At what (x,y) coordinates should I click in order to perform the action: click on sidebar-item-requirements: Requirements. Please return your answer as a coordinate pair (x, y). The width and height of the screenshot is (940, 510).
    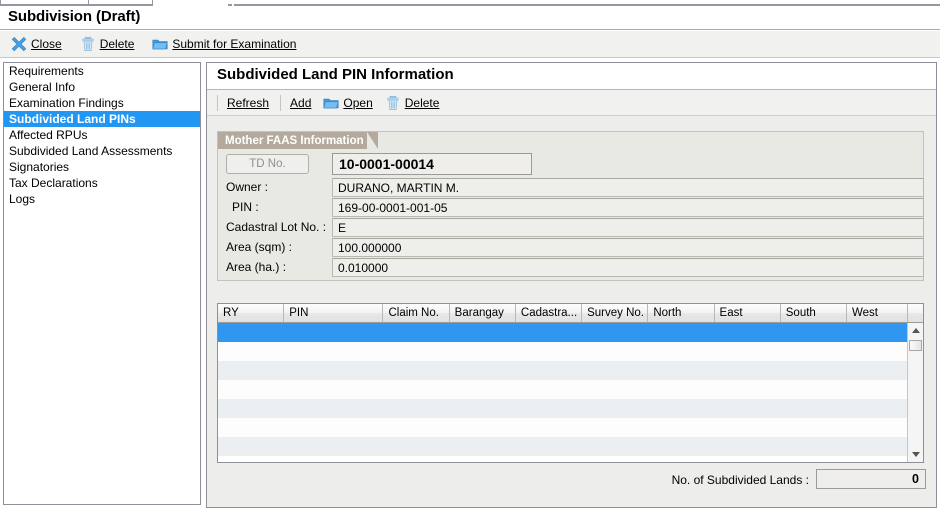
    Looking at the image, I should click on (102, 71).